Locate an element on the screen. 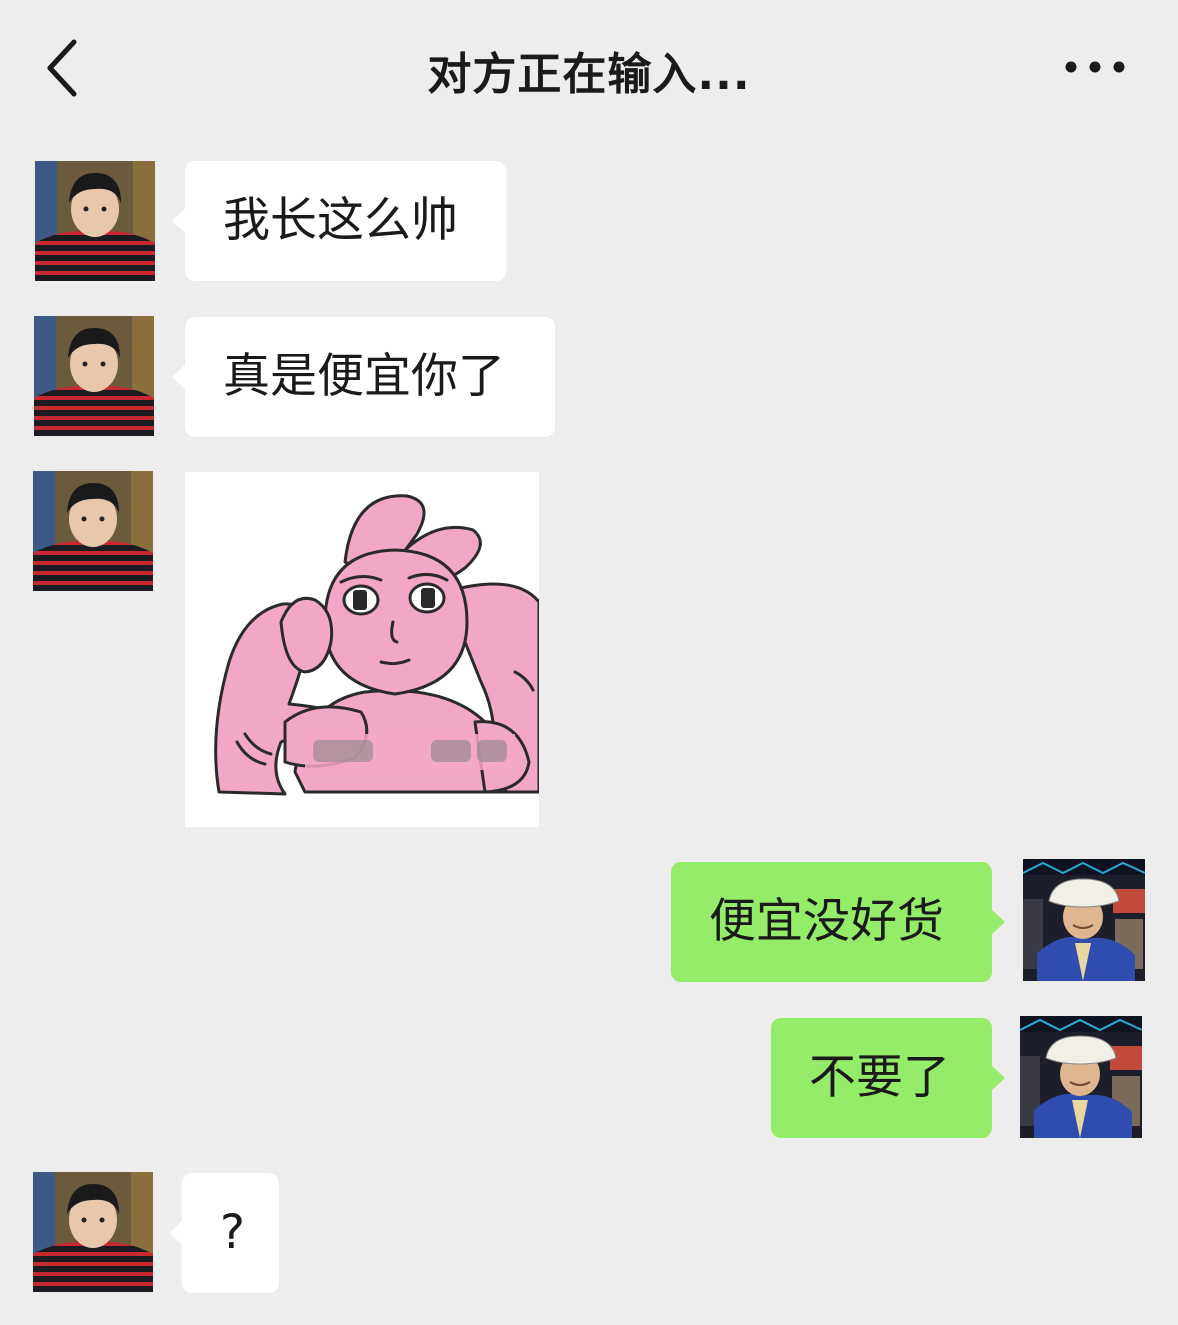  outgoing-message-bubble: 便宜没好货 is located at coordinates (838, 922).